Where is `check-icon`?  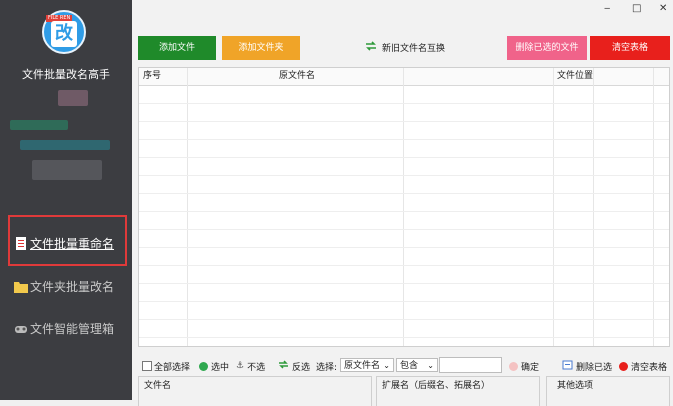
check-icon is located at coordinates (203, 366).